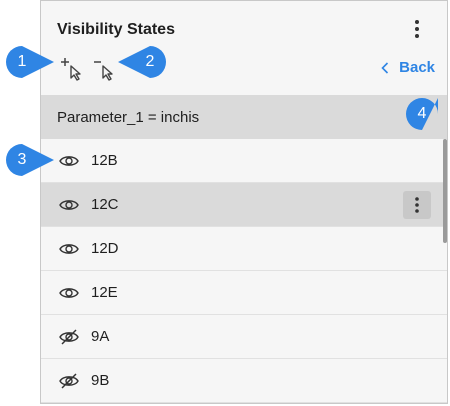 The image size is (450, 406). Describe the element at coordinates (100, 380) in the screenshot. I see `state-label: 9B` at that location.